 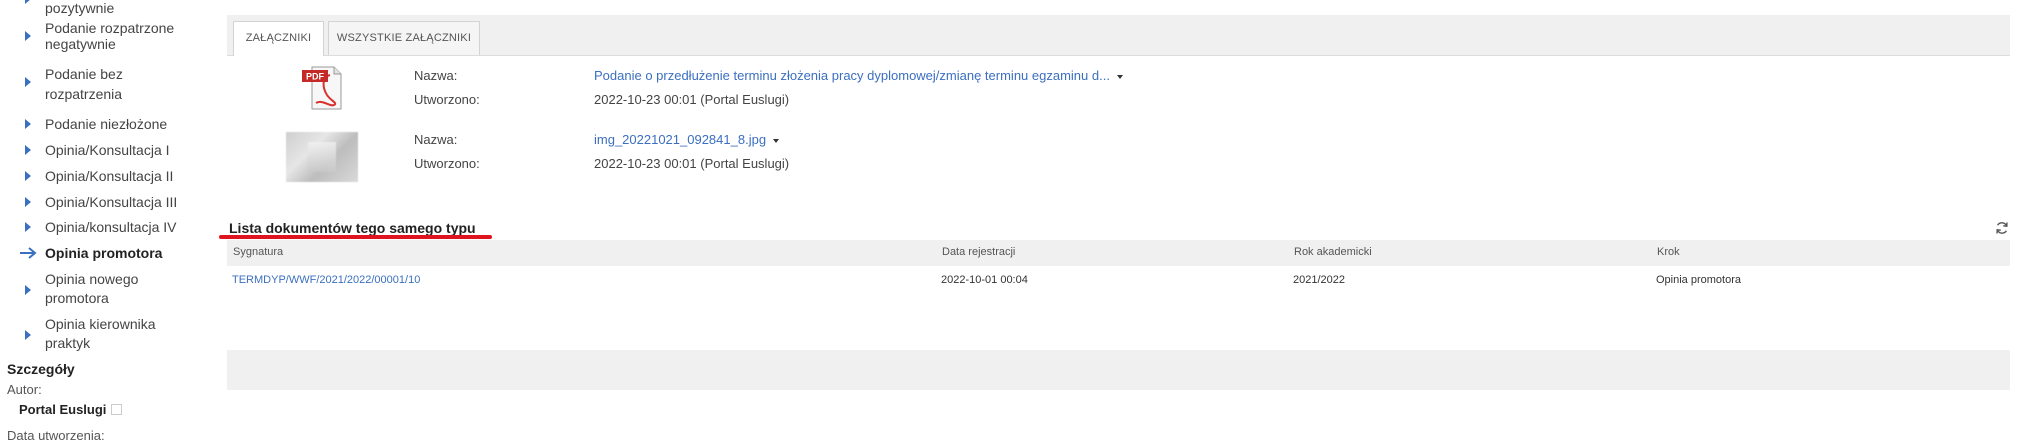 What do you see at coordinates (92, 279) in the screenshot?
I see `sidebar-item-label: Opinia nowego` at bounding box center [92, 279].